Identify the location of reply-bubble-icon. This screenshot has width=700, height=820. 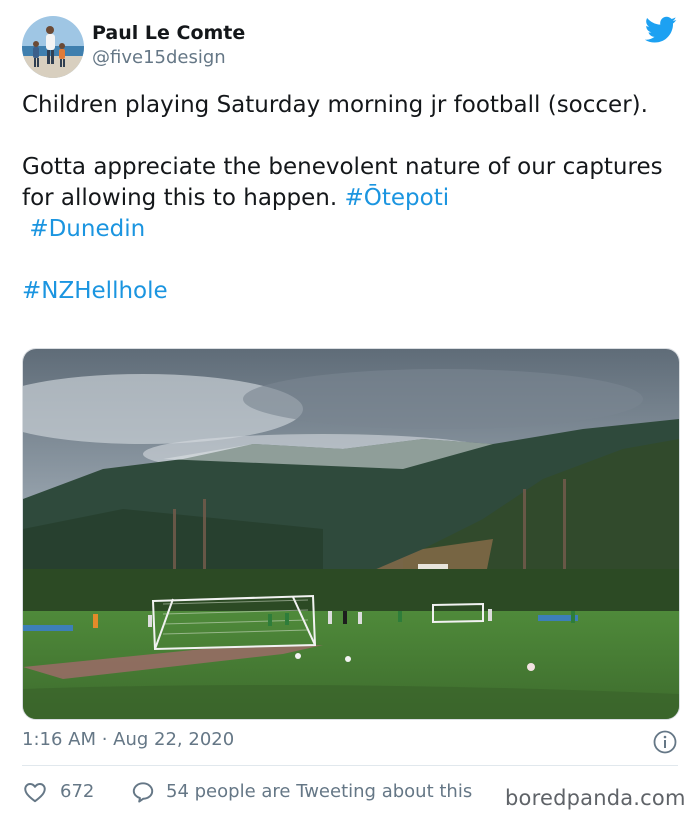
(143, 792).